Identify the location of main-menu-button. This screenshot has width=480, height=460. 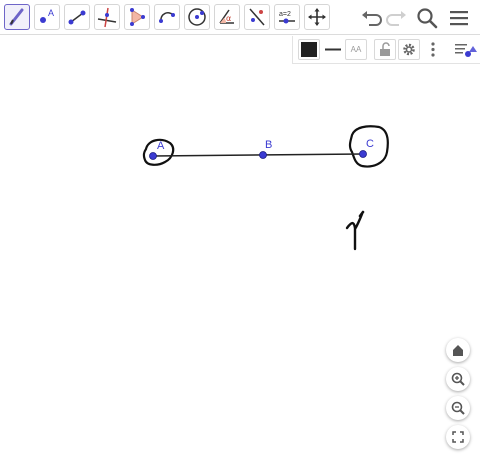
(459, 18).